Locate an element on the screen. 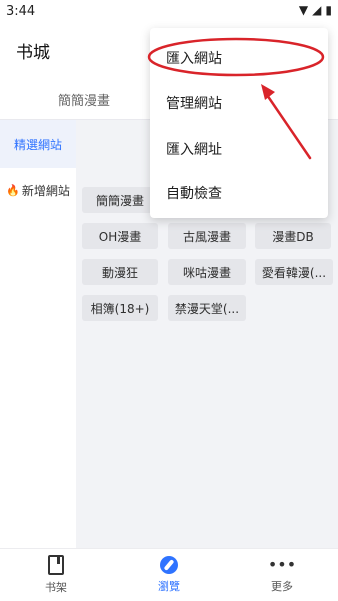 The image size is (338, 601). bottom-nav: 书架 瀏覽 ••• 更多 is located at coordinates (169, 574).